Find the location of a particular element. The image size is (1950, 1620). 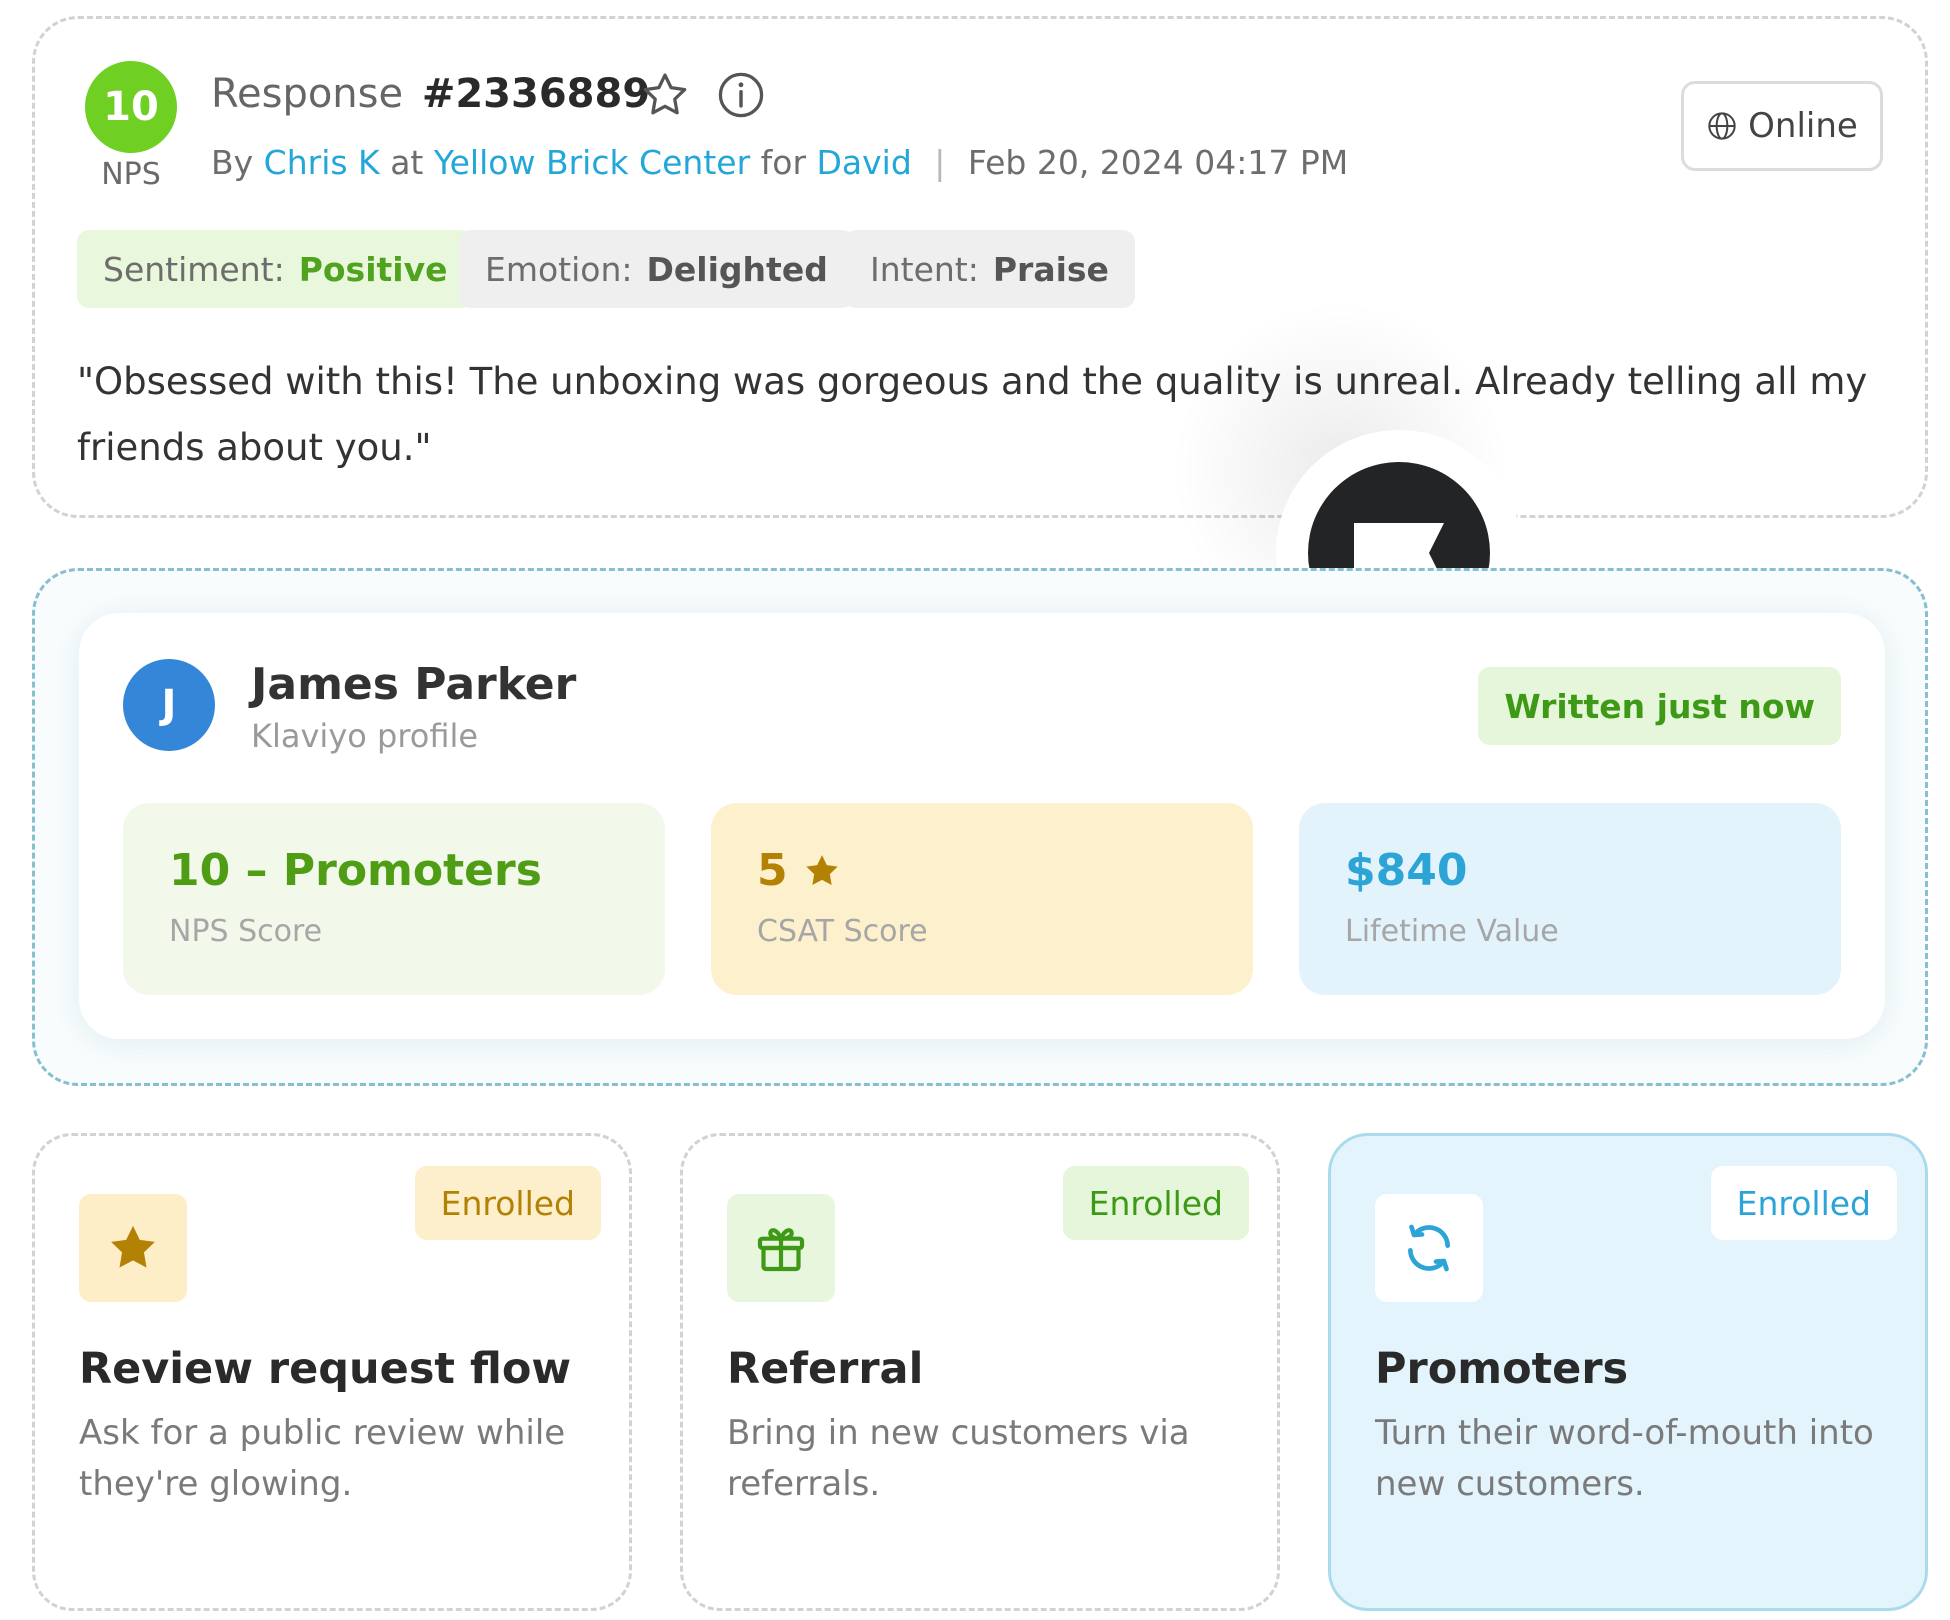

location-link: Yellow Brick Center is located at coordinates (592, 162).